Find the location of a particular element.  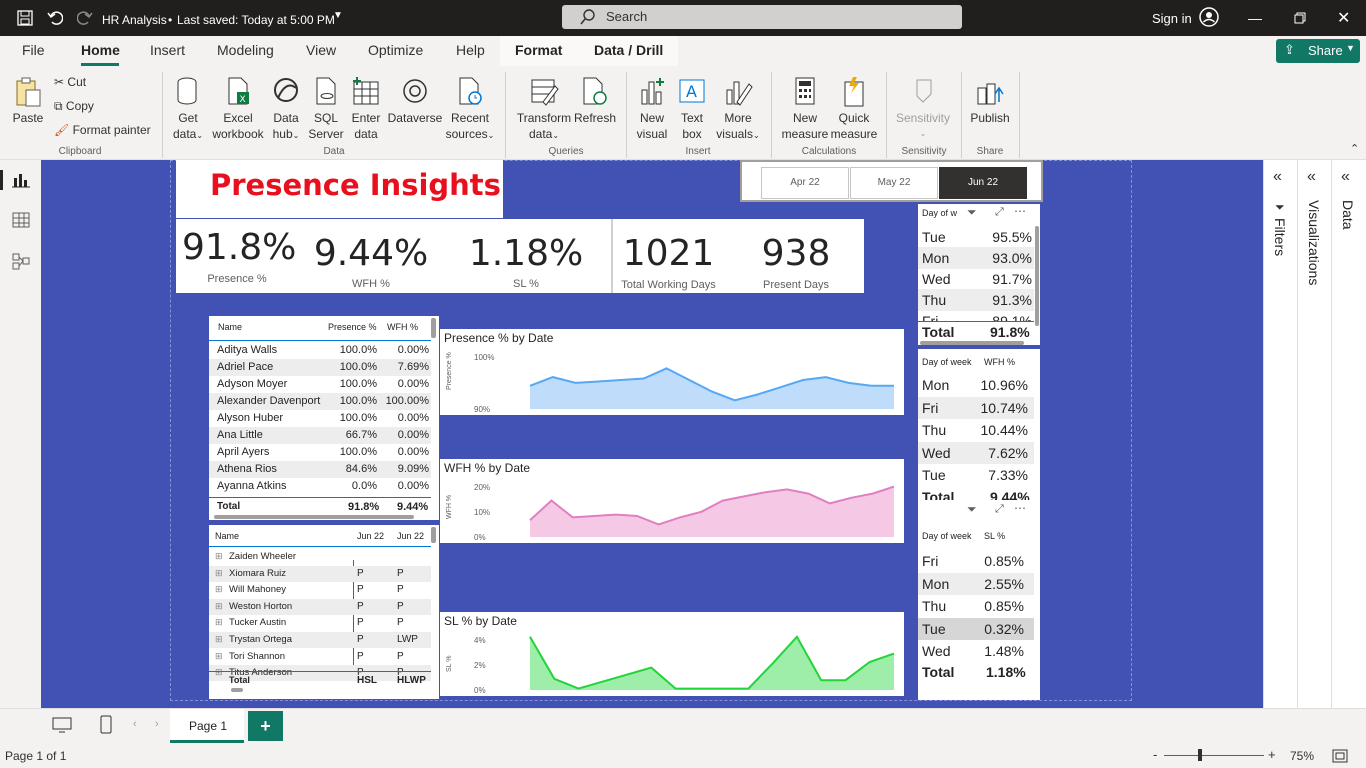

table-row: Aditya Walls 100.0% 0.00% is located at coordinates (320, 350).